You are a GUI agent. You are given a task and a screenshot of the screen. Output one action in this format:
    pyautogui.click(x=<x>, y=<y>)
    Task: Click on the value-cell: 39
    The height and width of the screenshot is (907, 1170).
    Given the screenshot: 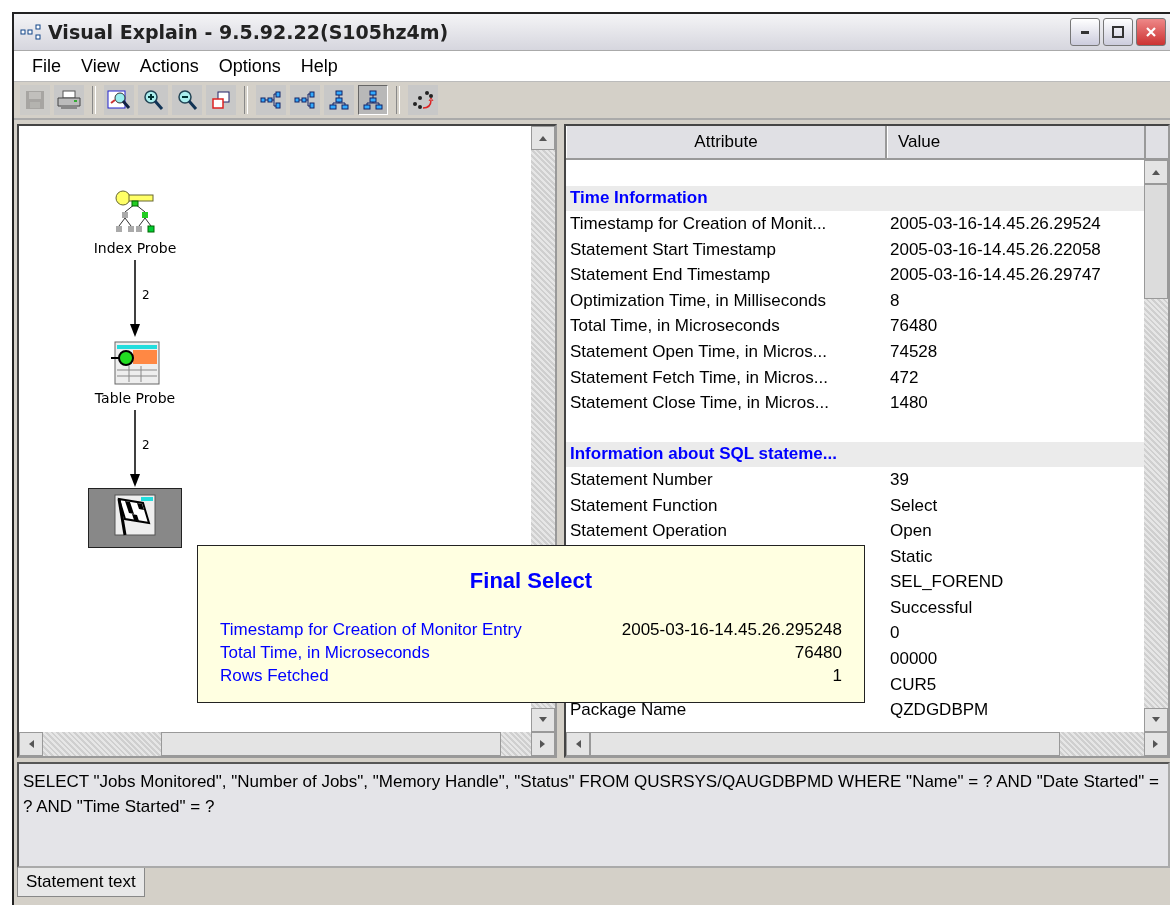 What is the action you would take?
    pyautogui.click(x=899, y=479)
    